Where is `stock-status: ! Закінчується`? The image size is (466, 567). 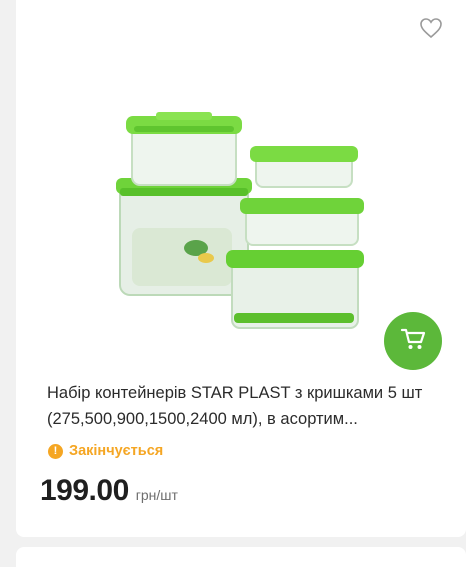 stock-status: ! Закінчується is located at coordinates (105, 451).